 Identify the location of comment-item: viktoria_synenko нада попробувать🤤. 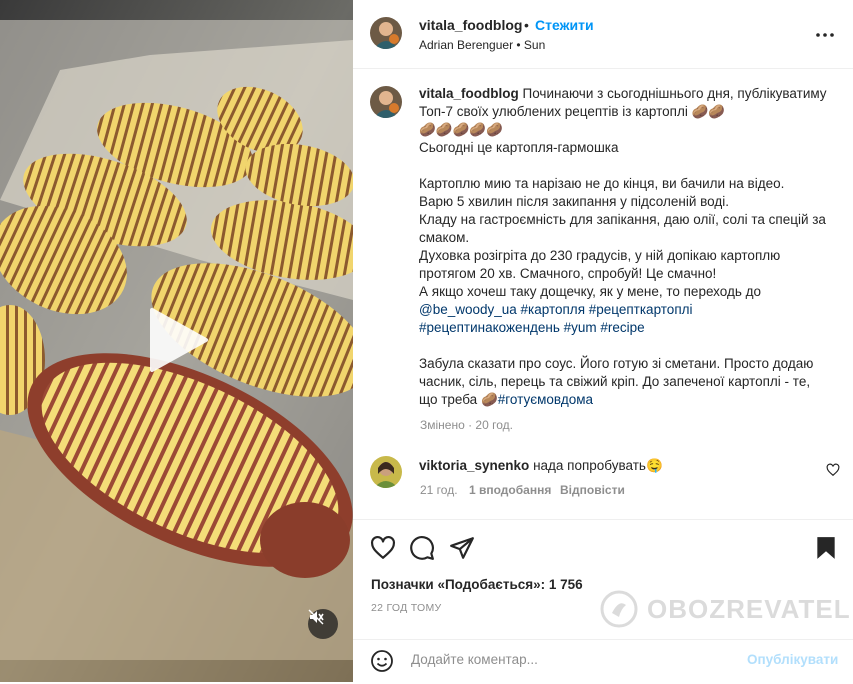
(619, 466).